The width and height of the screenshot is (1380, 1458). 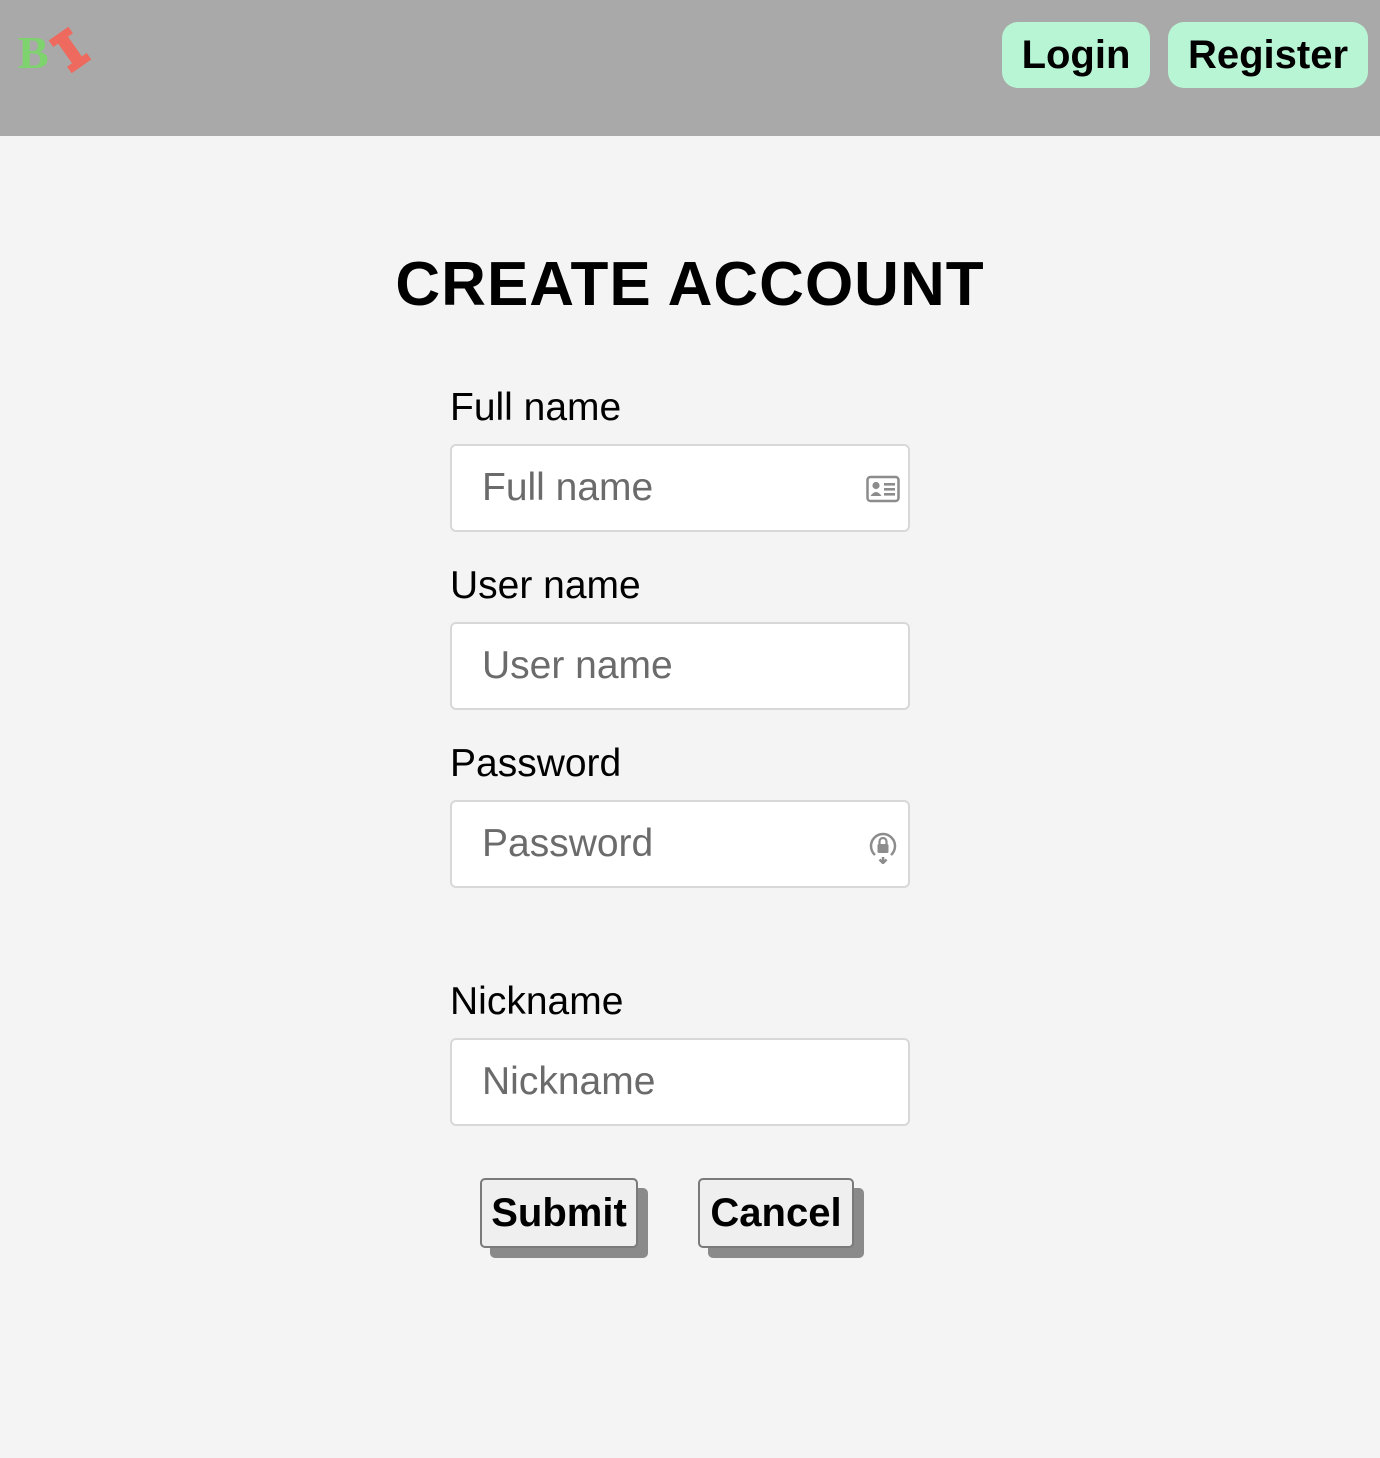 What do you see at coordinates (776, 1213) in the screenshot?
I see `cancel-button: Cancel` at bounding box center [776, 1213].